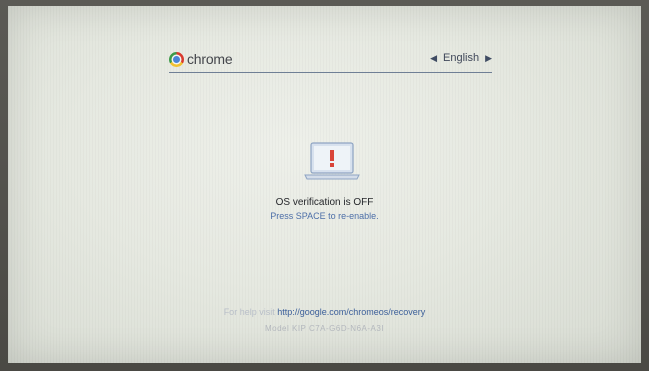  Describe the element at coordinates (433, 58) in the screenshot. I see `arrow-left-icon: ◀` at that location.